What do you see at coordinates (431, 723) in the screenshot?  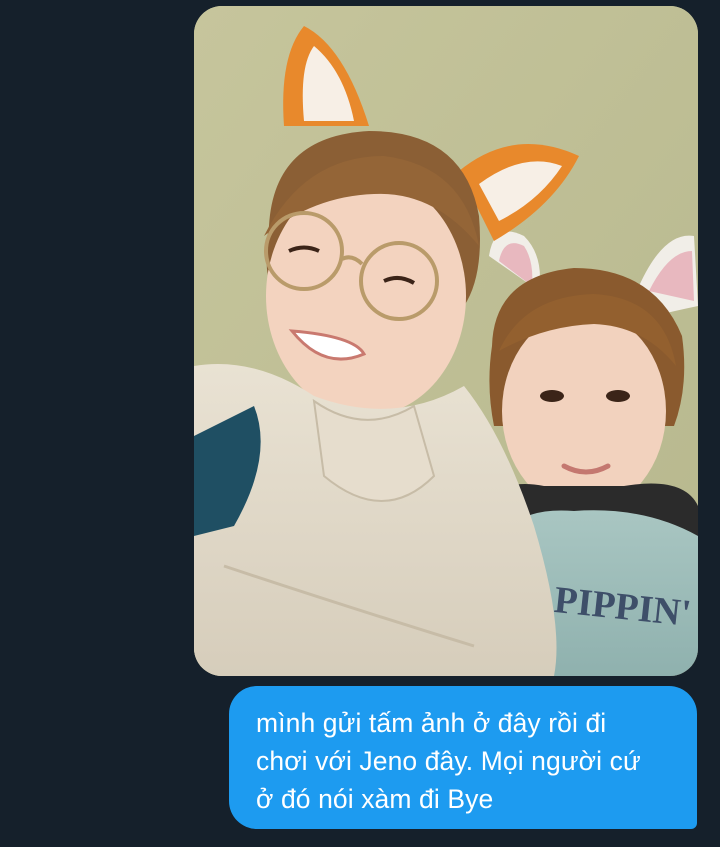 I see `message-line: mình gửi tấm ảnh ở đây rồi đi` at bounding box center [431, 723].